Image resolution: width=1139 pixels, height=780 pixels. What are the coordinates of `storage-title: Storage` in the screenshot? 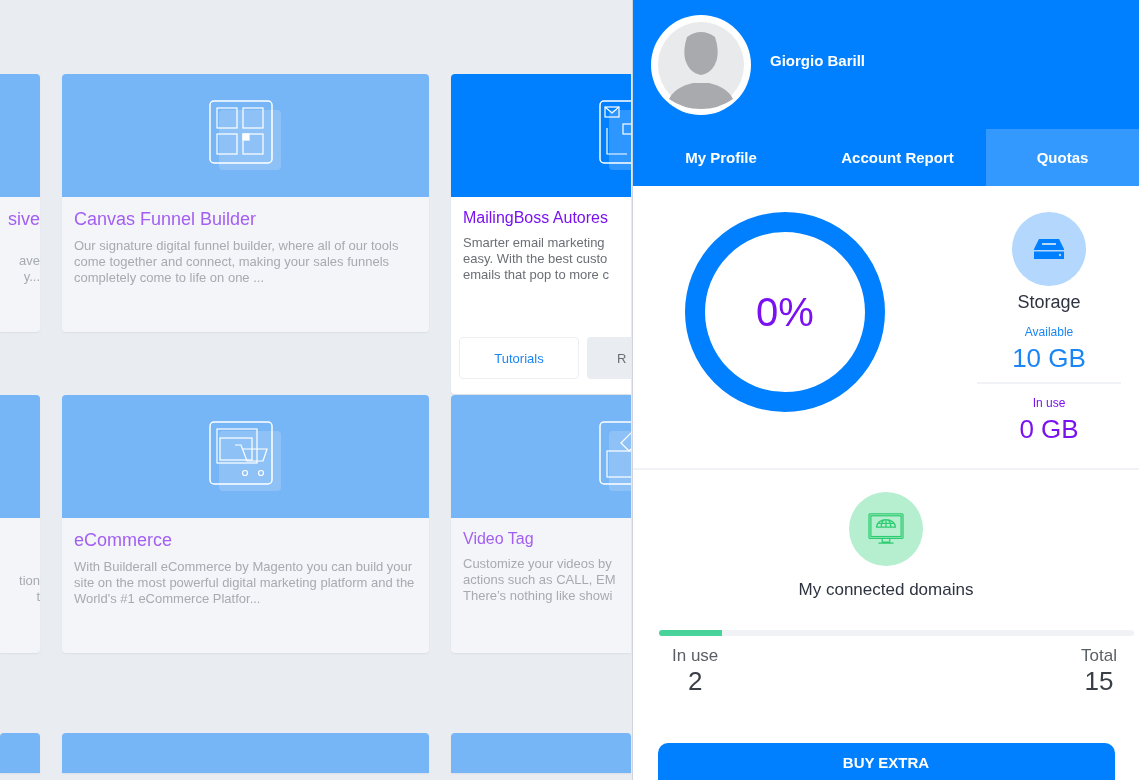 It's located at (1049, 302).